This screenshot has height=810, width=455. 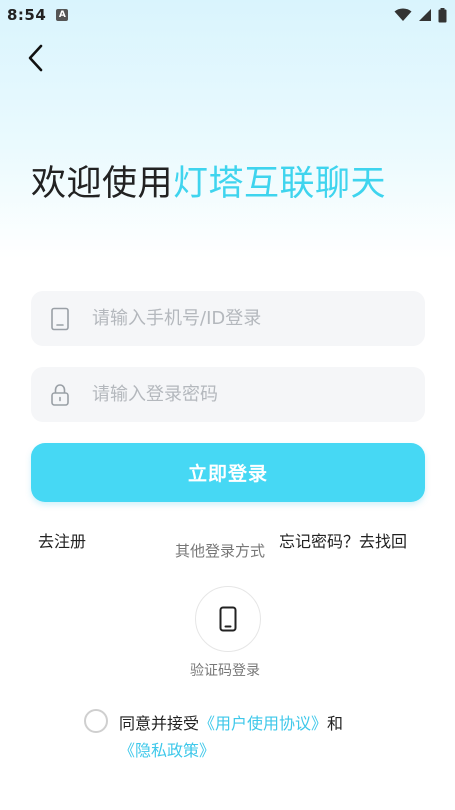 What do you see at coordinates (242, 318) in the screenshot?
I see `phone-input` at bounding box center [242, 318].